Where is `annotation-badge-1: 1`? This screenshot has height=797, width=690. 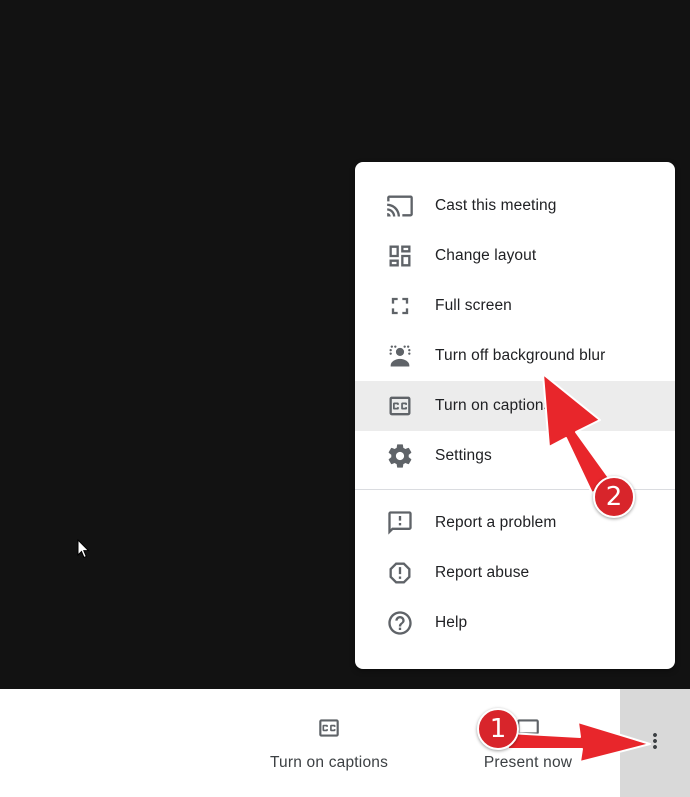 annotation-badge-1: 1 is located at coordinates (498, 729).